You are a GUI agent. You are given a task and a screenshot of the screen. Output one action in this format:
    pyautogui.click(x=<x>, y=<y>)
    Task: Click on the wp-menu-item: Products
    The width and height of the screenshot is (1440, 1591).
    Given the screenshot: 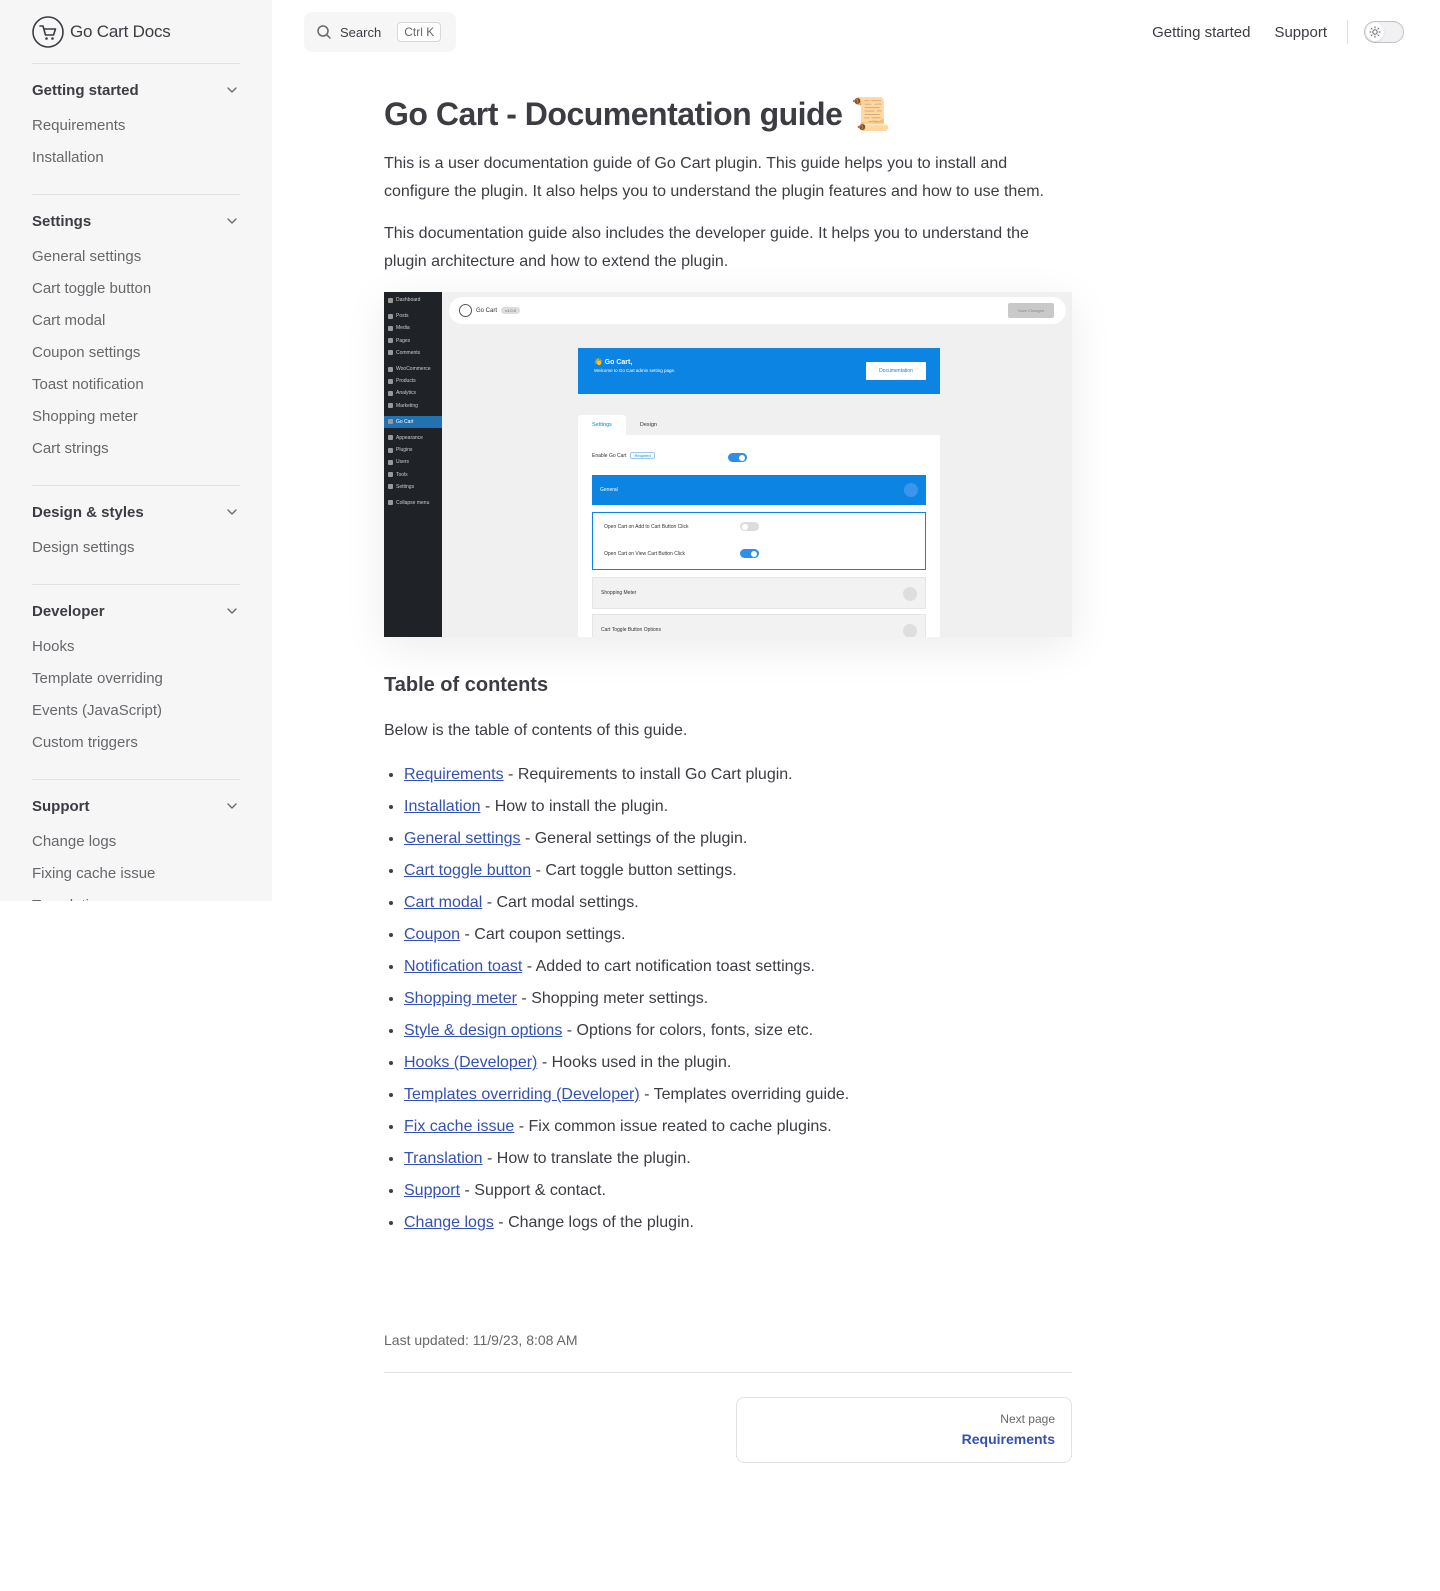 What is the action you would take?
    pyautogui.click(x=413, y=381)
    